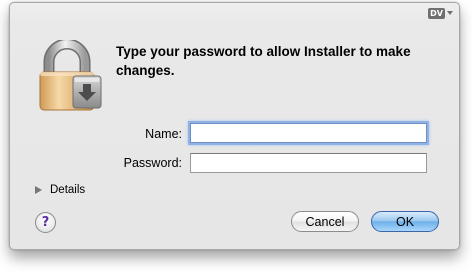 Image resolution: width=472 pixels, height=272 pixels. What do you see at coordinates (405, 221) in the screenshot?
I see `ok-button: OK` at bounding box center [405, 221].